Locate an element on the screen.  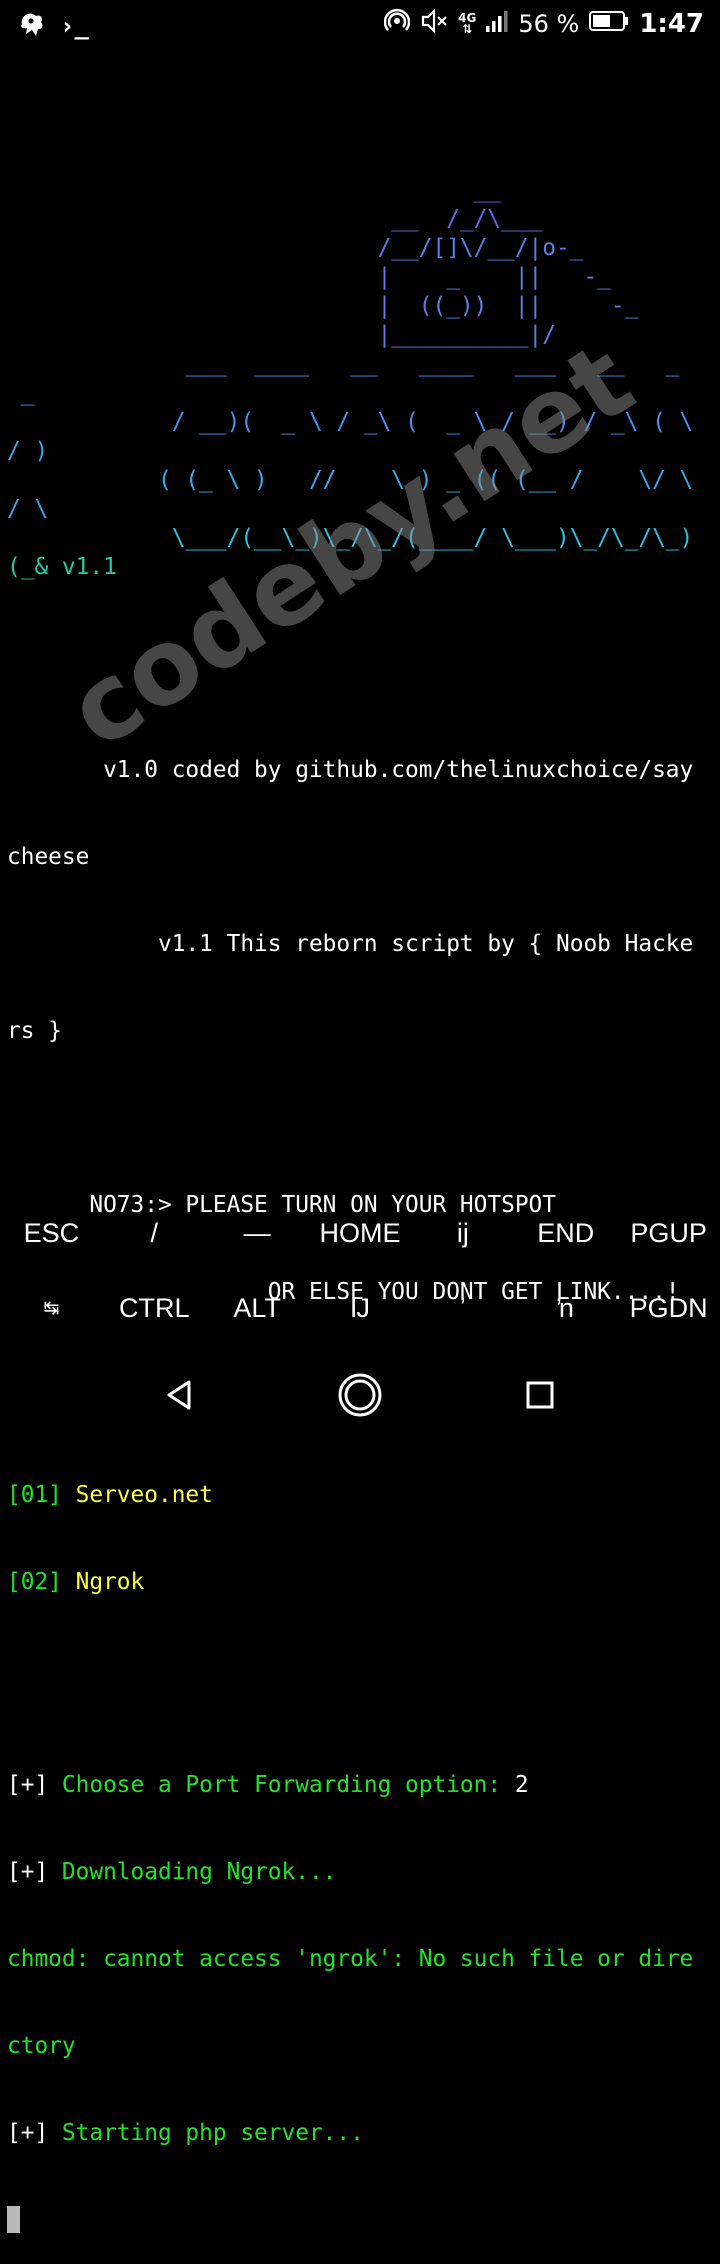
home-circle-icon is located at coordinates (360, 1395).